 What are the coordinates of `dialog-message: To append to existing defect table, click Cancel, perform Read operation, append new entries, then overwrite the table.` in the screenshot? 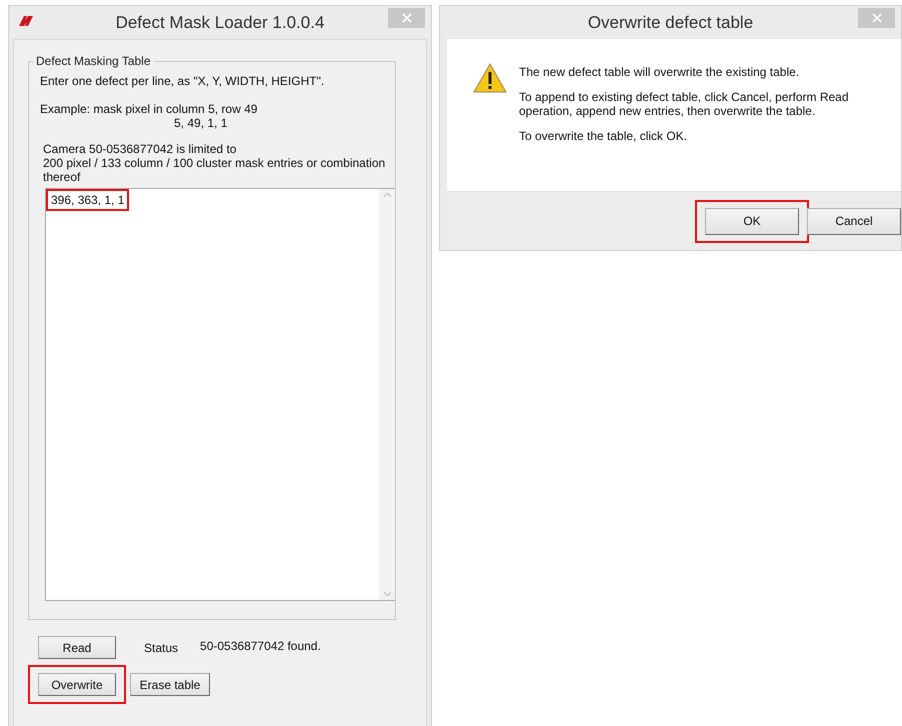 It's located at (684, 104).